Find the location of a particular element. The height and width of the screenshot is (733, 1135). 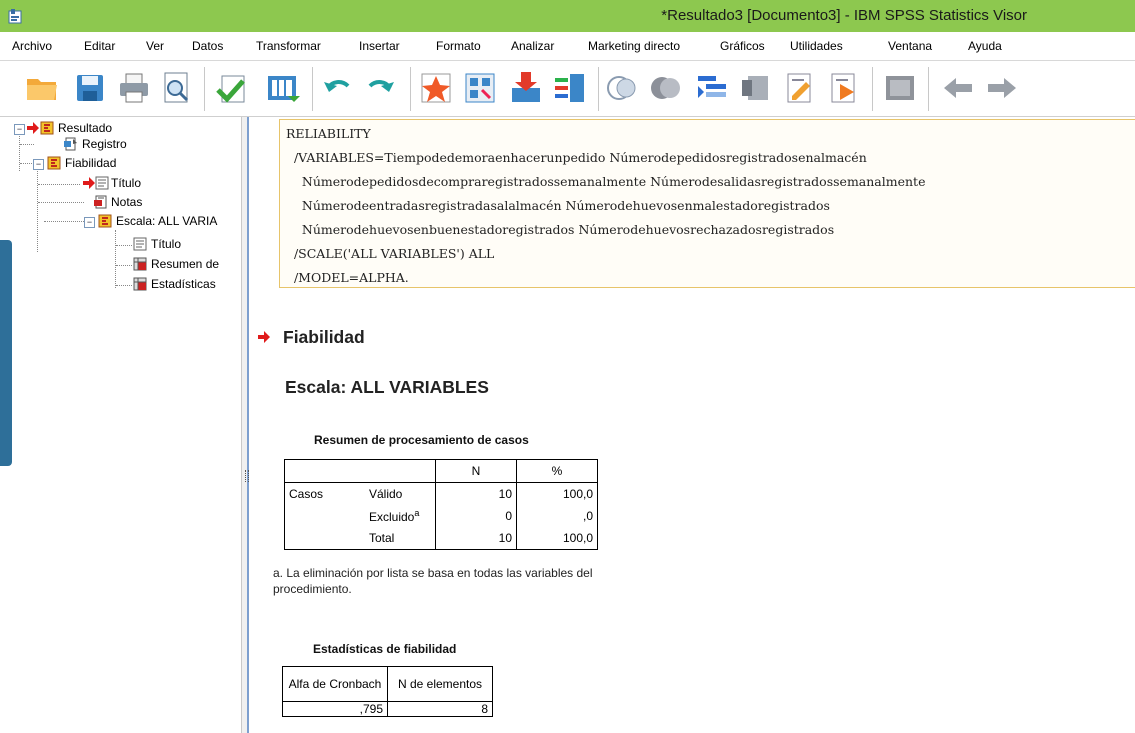

table-cell: 10 is located at coordinates (476, 538).